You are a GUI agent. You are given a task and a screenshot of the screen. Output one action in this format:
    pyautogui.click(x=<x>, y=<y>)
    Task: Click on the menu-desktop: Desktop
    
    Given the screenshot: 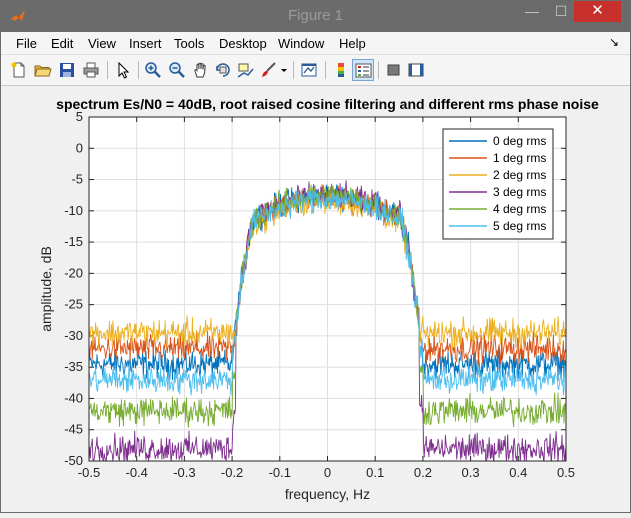 What is the action you would take?
    pyautogui.click(x=243, y=43)
    